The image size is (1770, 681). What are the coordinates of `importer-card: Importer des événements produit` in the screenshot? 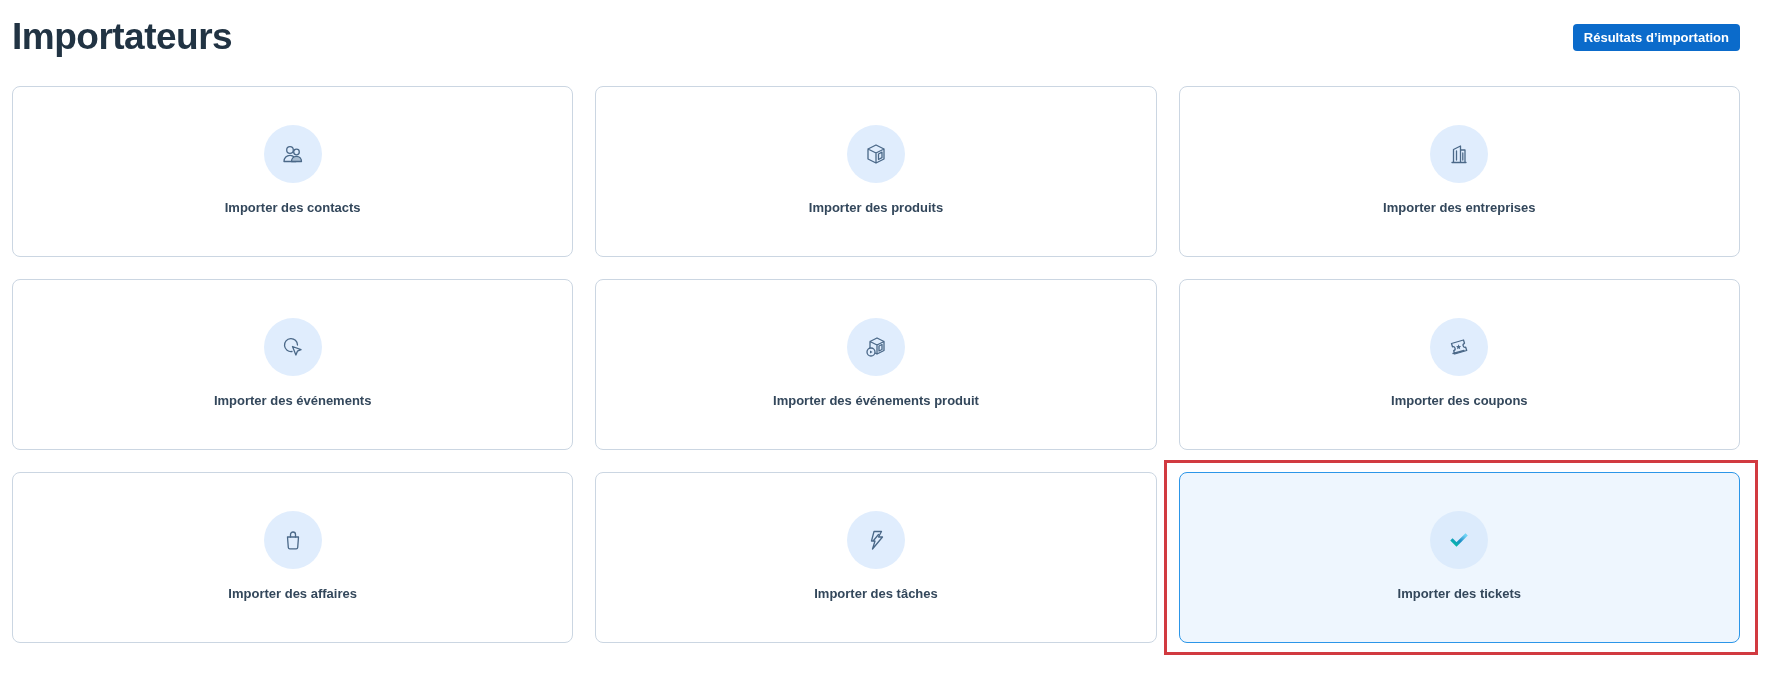 It's located at (876, 364).